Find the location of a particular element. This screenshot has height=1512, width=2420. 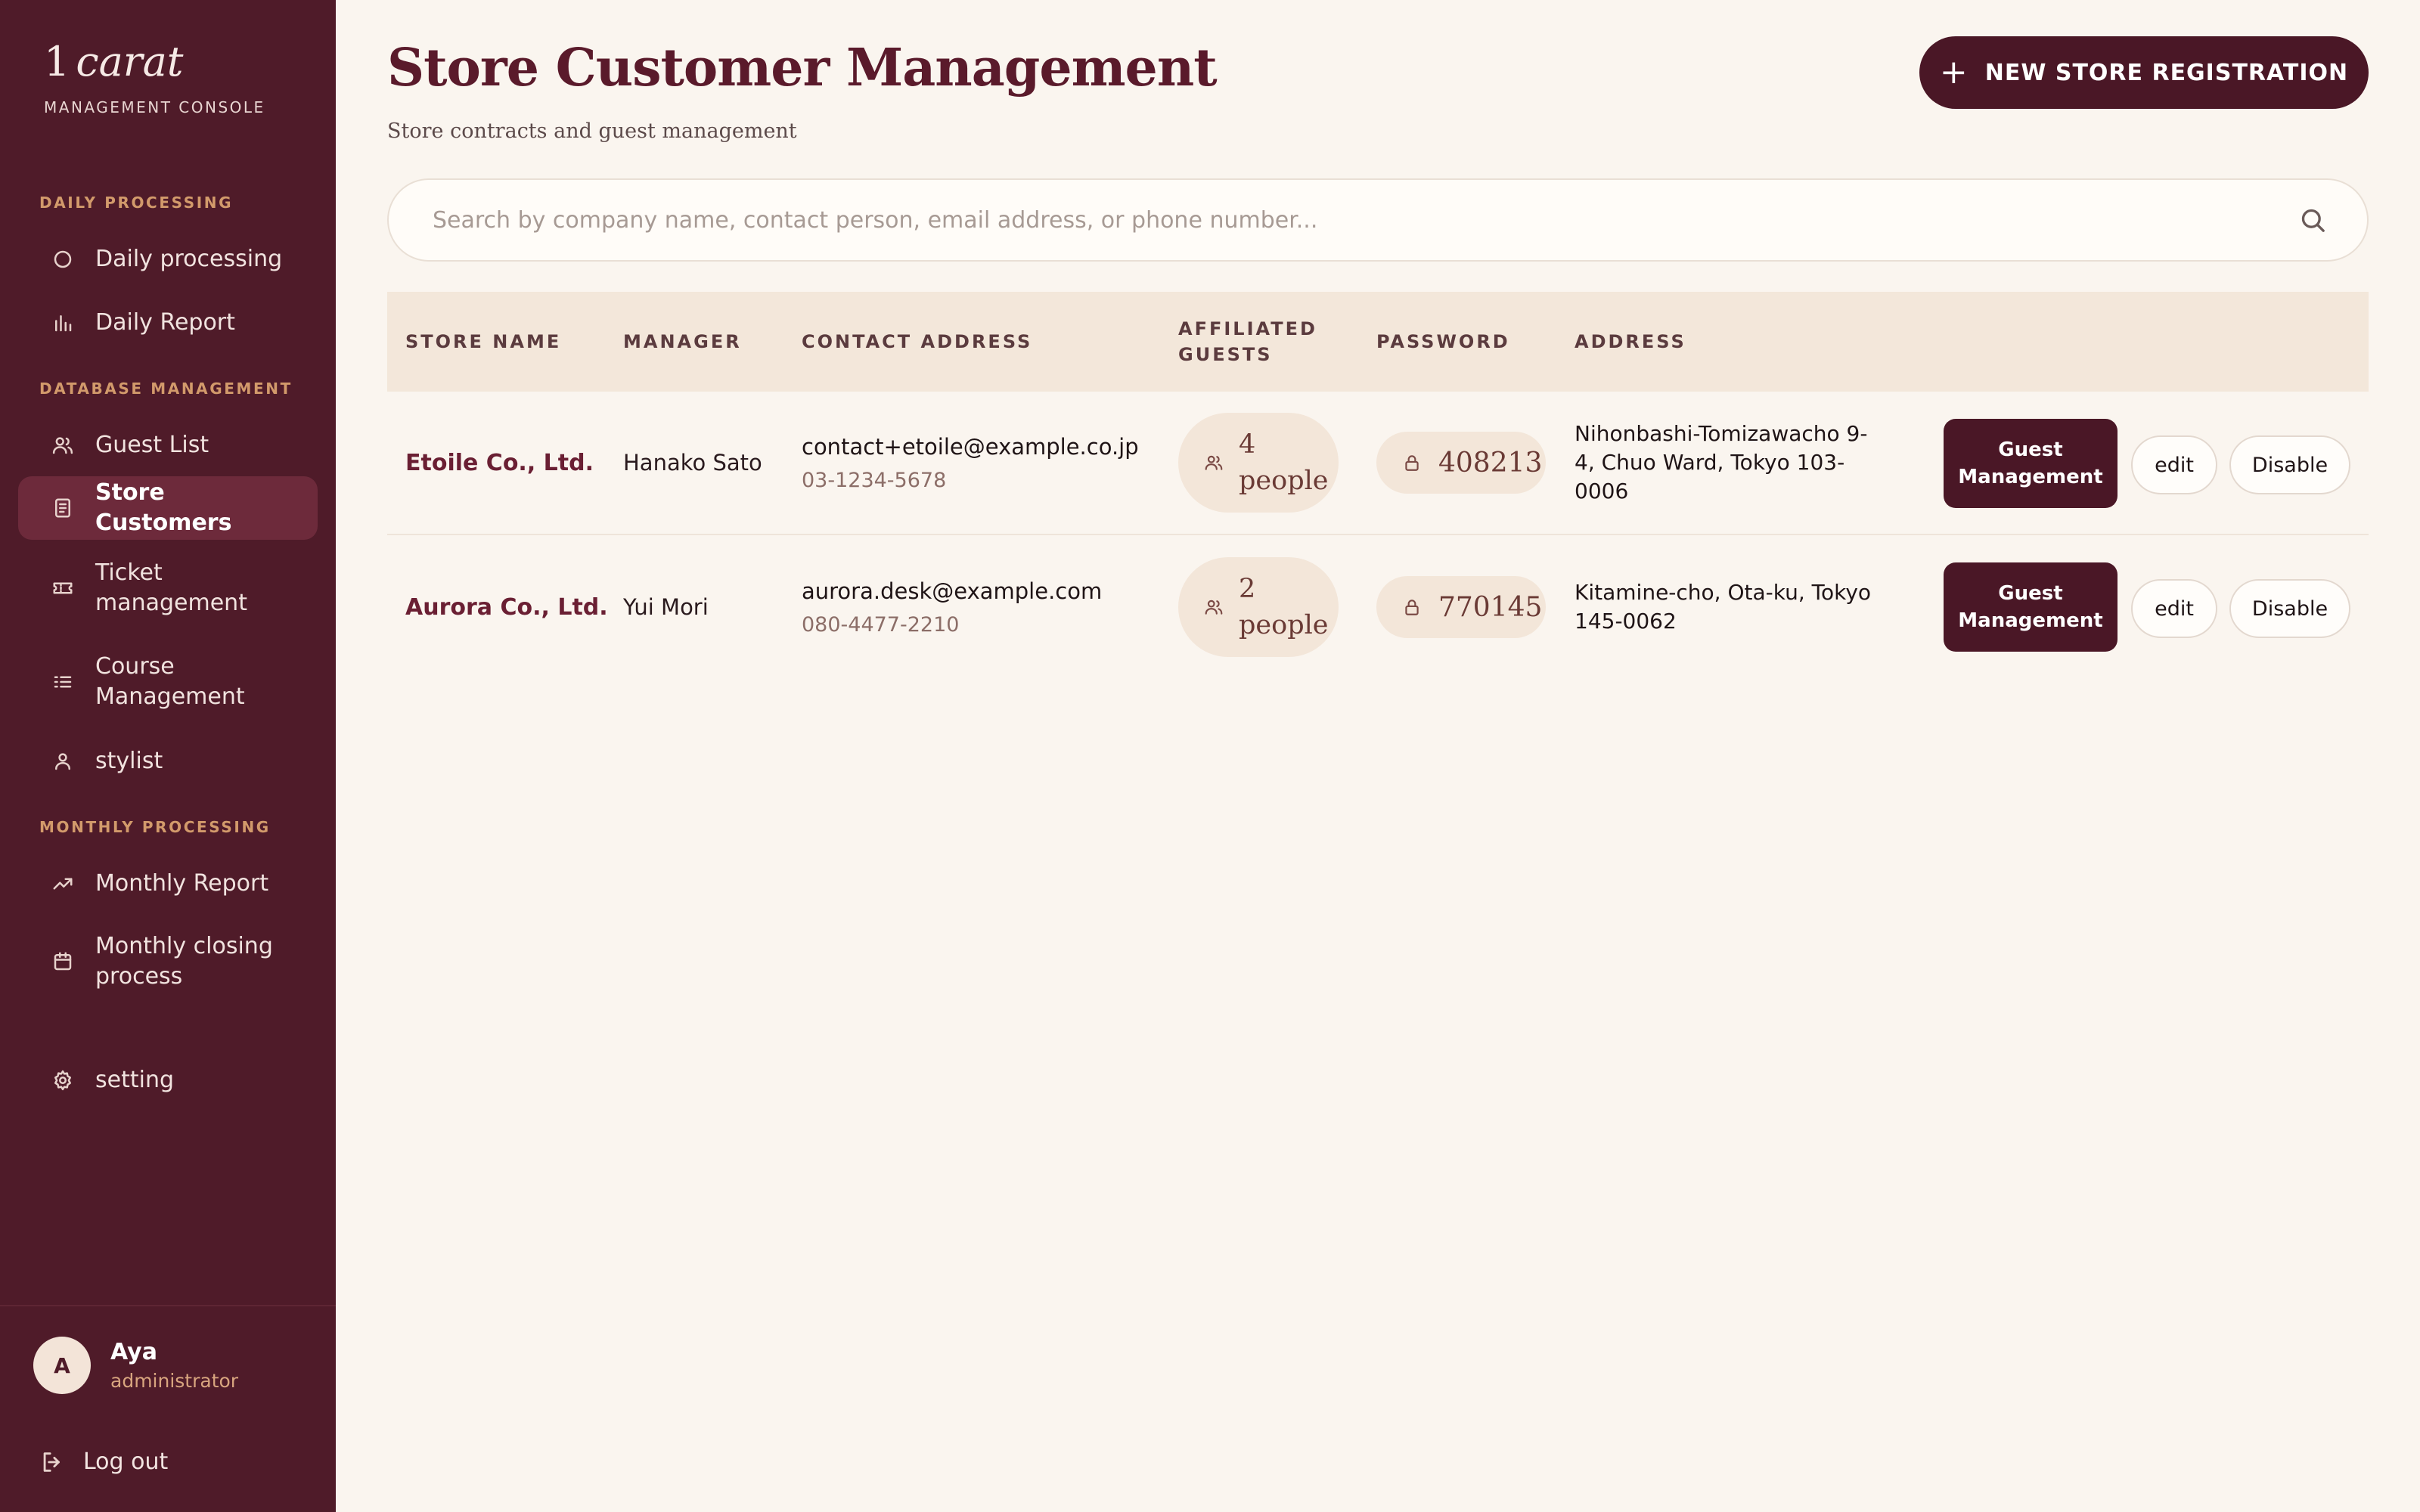

avatar: A is located at coordinates (62, 1365).